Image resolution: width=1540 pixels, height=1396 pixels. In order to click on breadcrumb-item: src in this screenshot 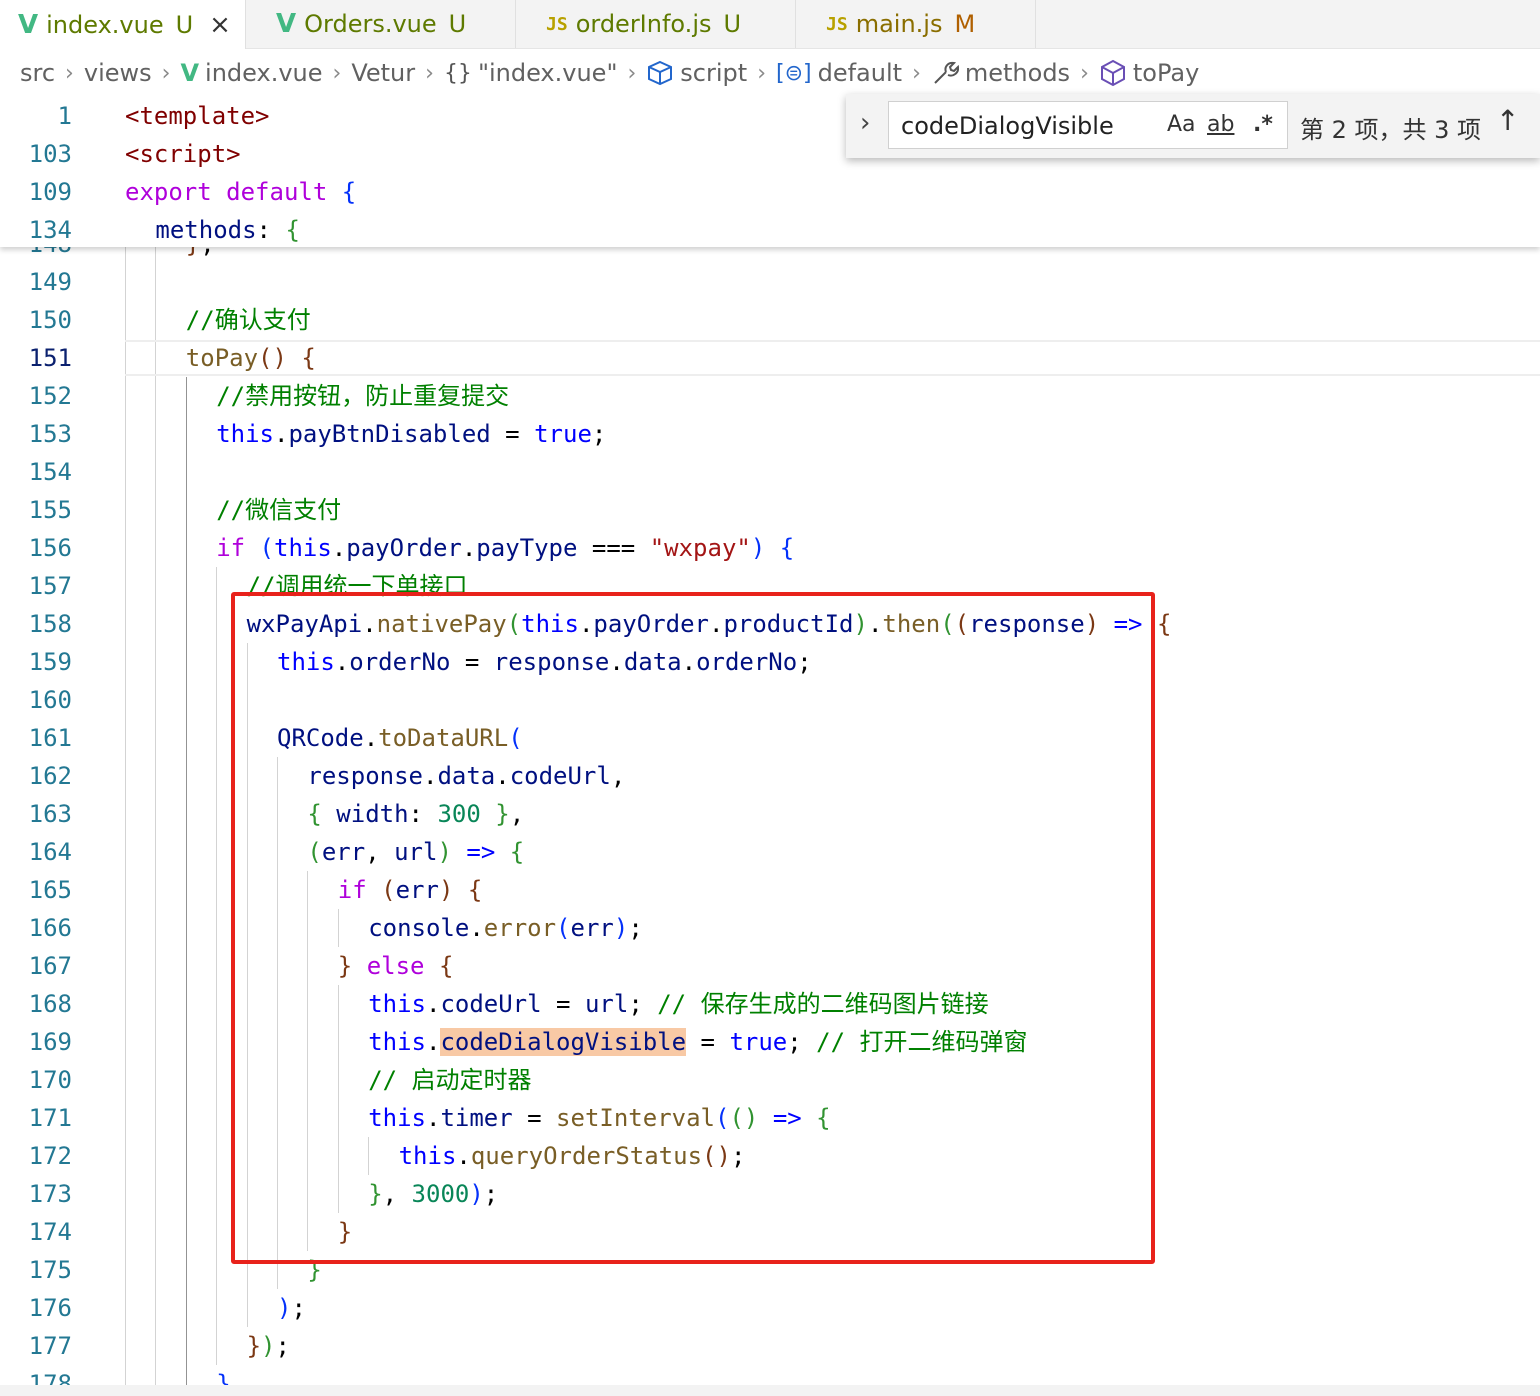, I will do `click(37, 73)`.